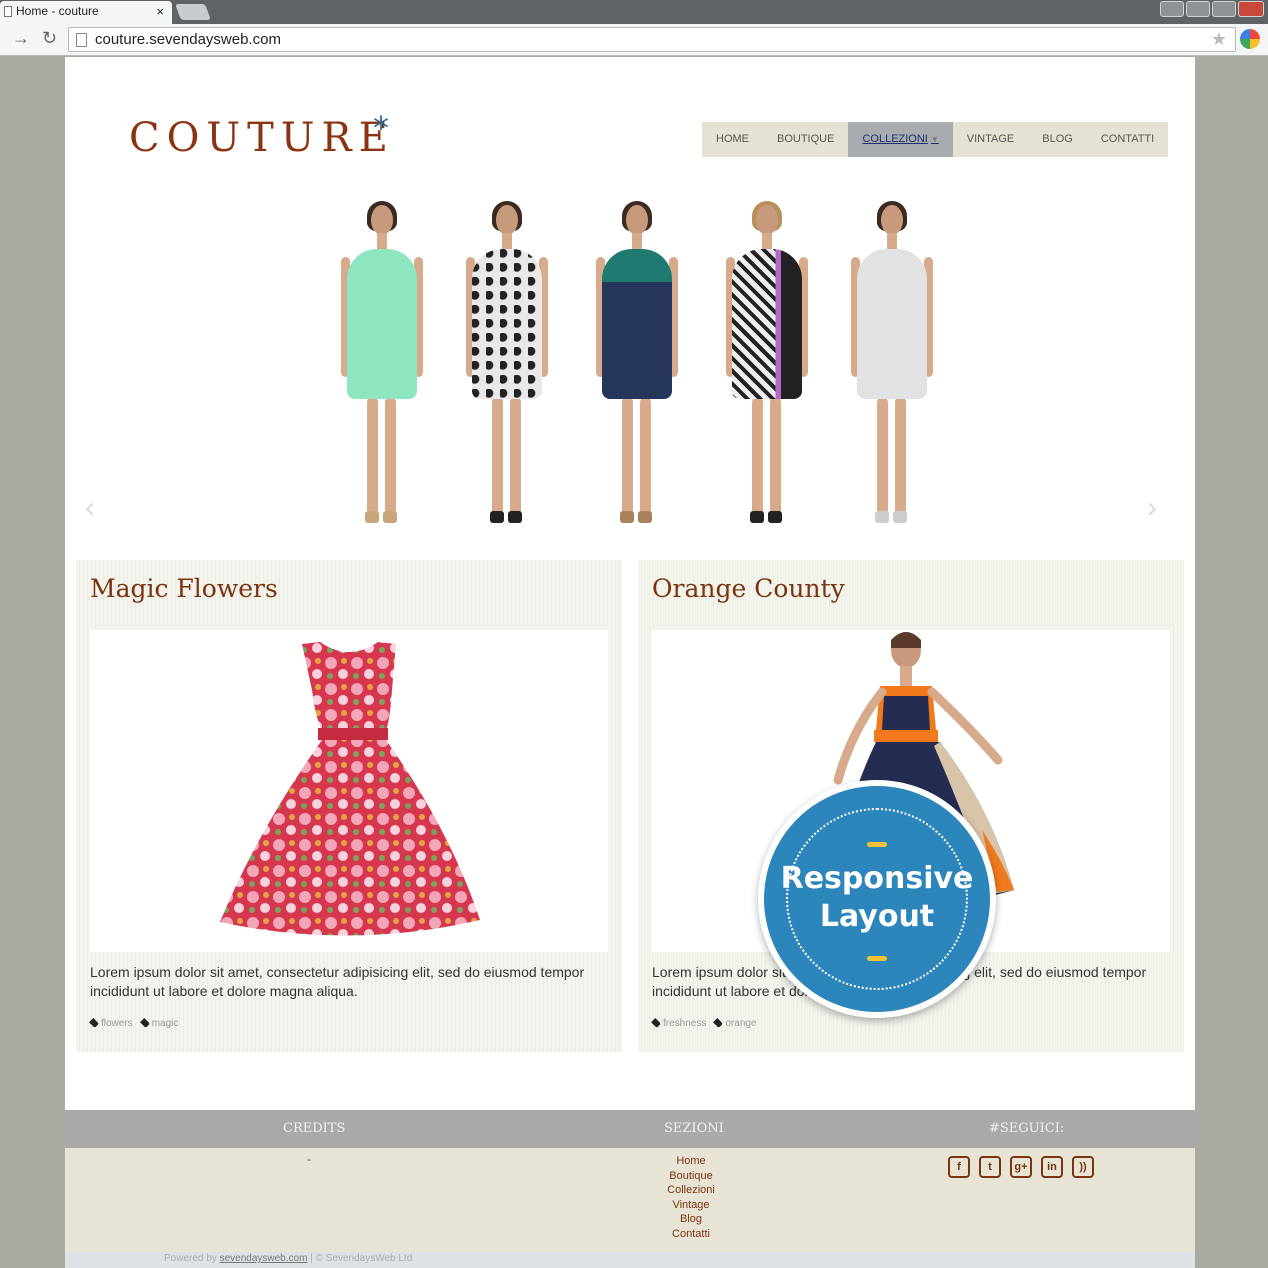 This screenshot has height=1268, width=1268. What do you see at coordinates (990, 1167) in the screenshot?
I see `twitter-icon: t` at bounding box center [990, 1167].